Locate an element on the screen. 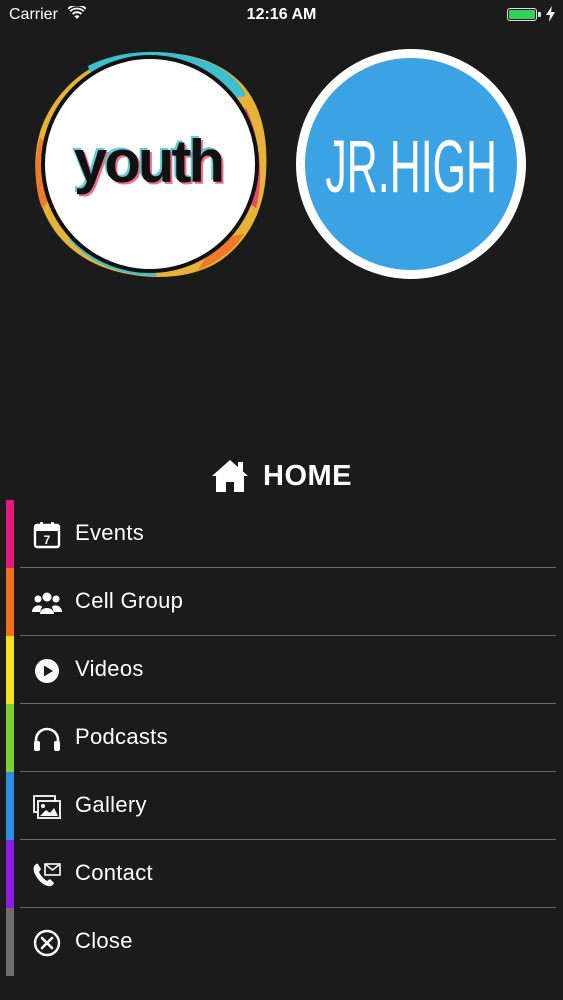  menu-item-label: Gallery is located at coordinates (111, 804).